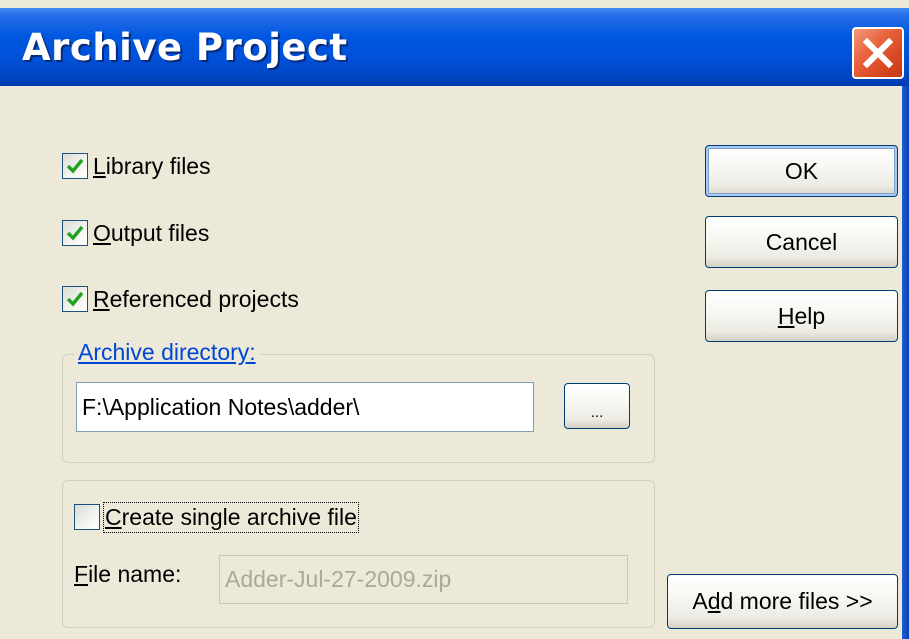 The height and width of the screenshot is (639, 909). What do you see at coordinates (801, 171) in the screenshot?
I see `ok-button: OK` at bounding box center [801, 171].